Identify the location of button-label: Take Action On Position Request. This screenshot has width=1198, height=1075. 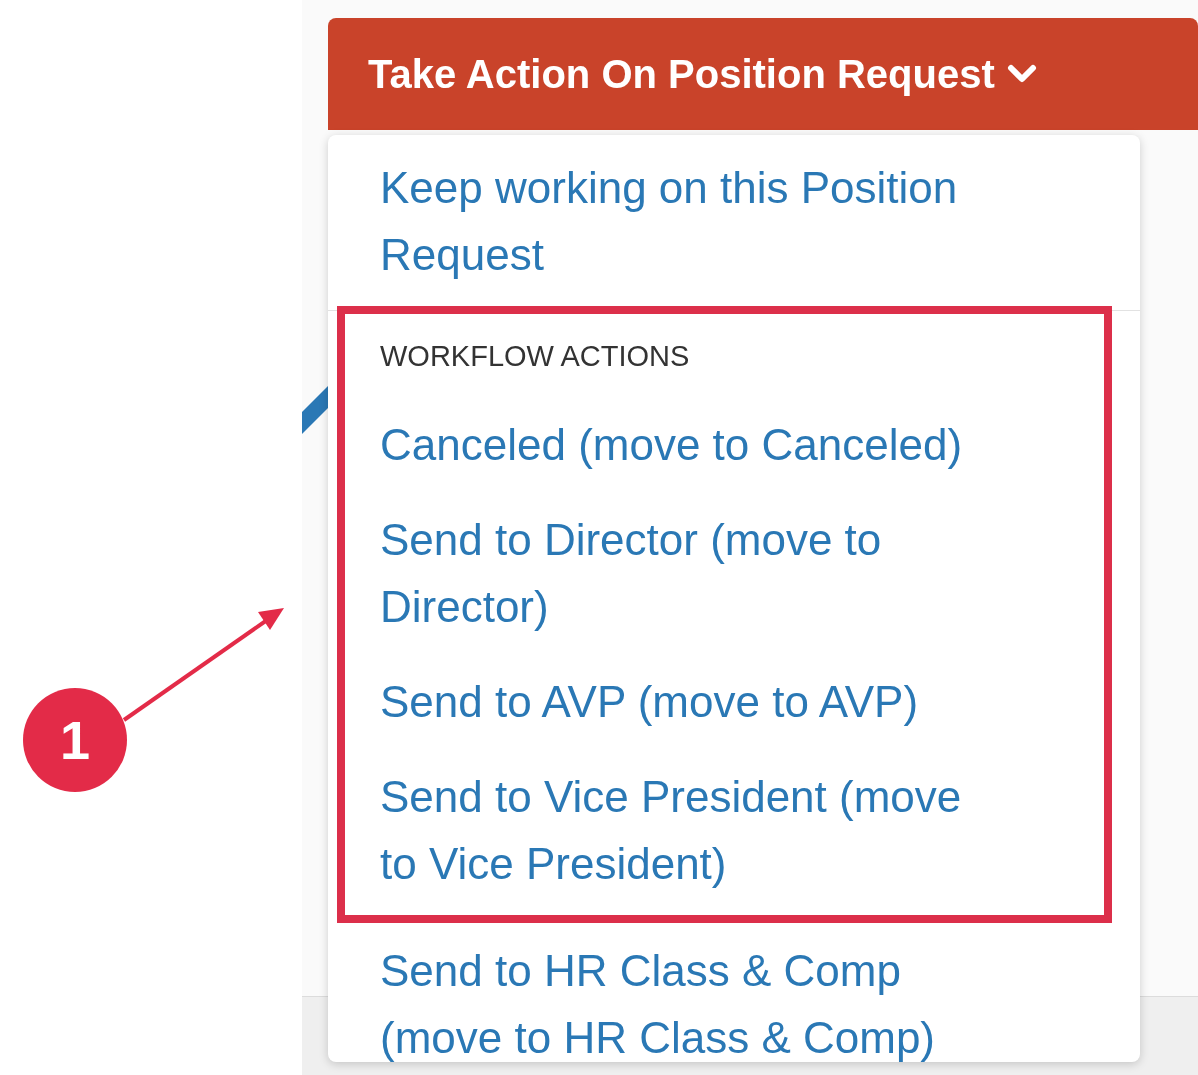
(681, 74).